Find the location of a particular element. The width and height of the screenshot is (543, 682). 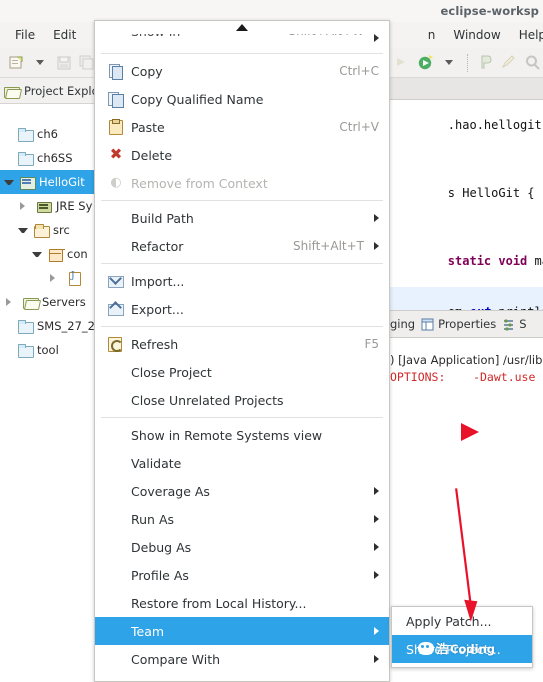

menu-item-label: Delete is located at coordinates (152, 155).